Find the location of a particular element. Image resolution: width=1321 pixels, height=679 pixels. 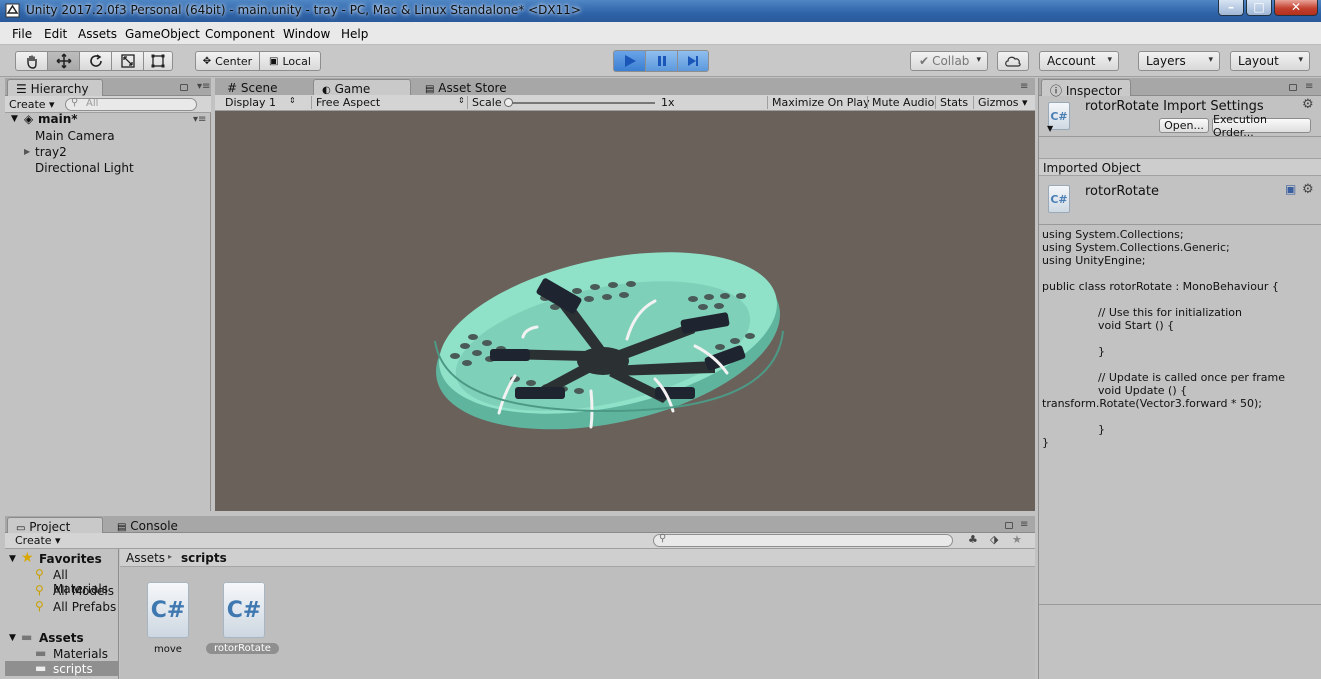

hierarchy-item-main-camera: Main Camera is located at coordinates (75, 136).